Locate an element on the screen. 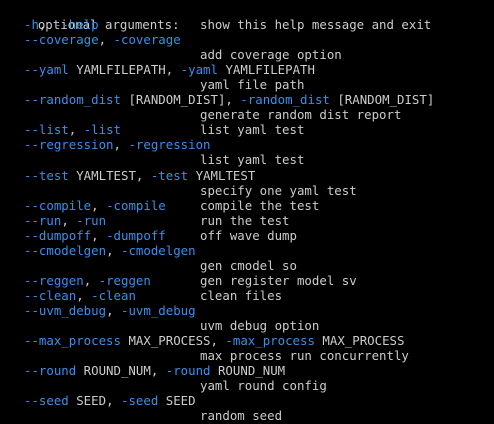 This screenshot has height=424, width=494. option-flag: --regression is located at coordinates (69, 145).